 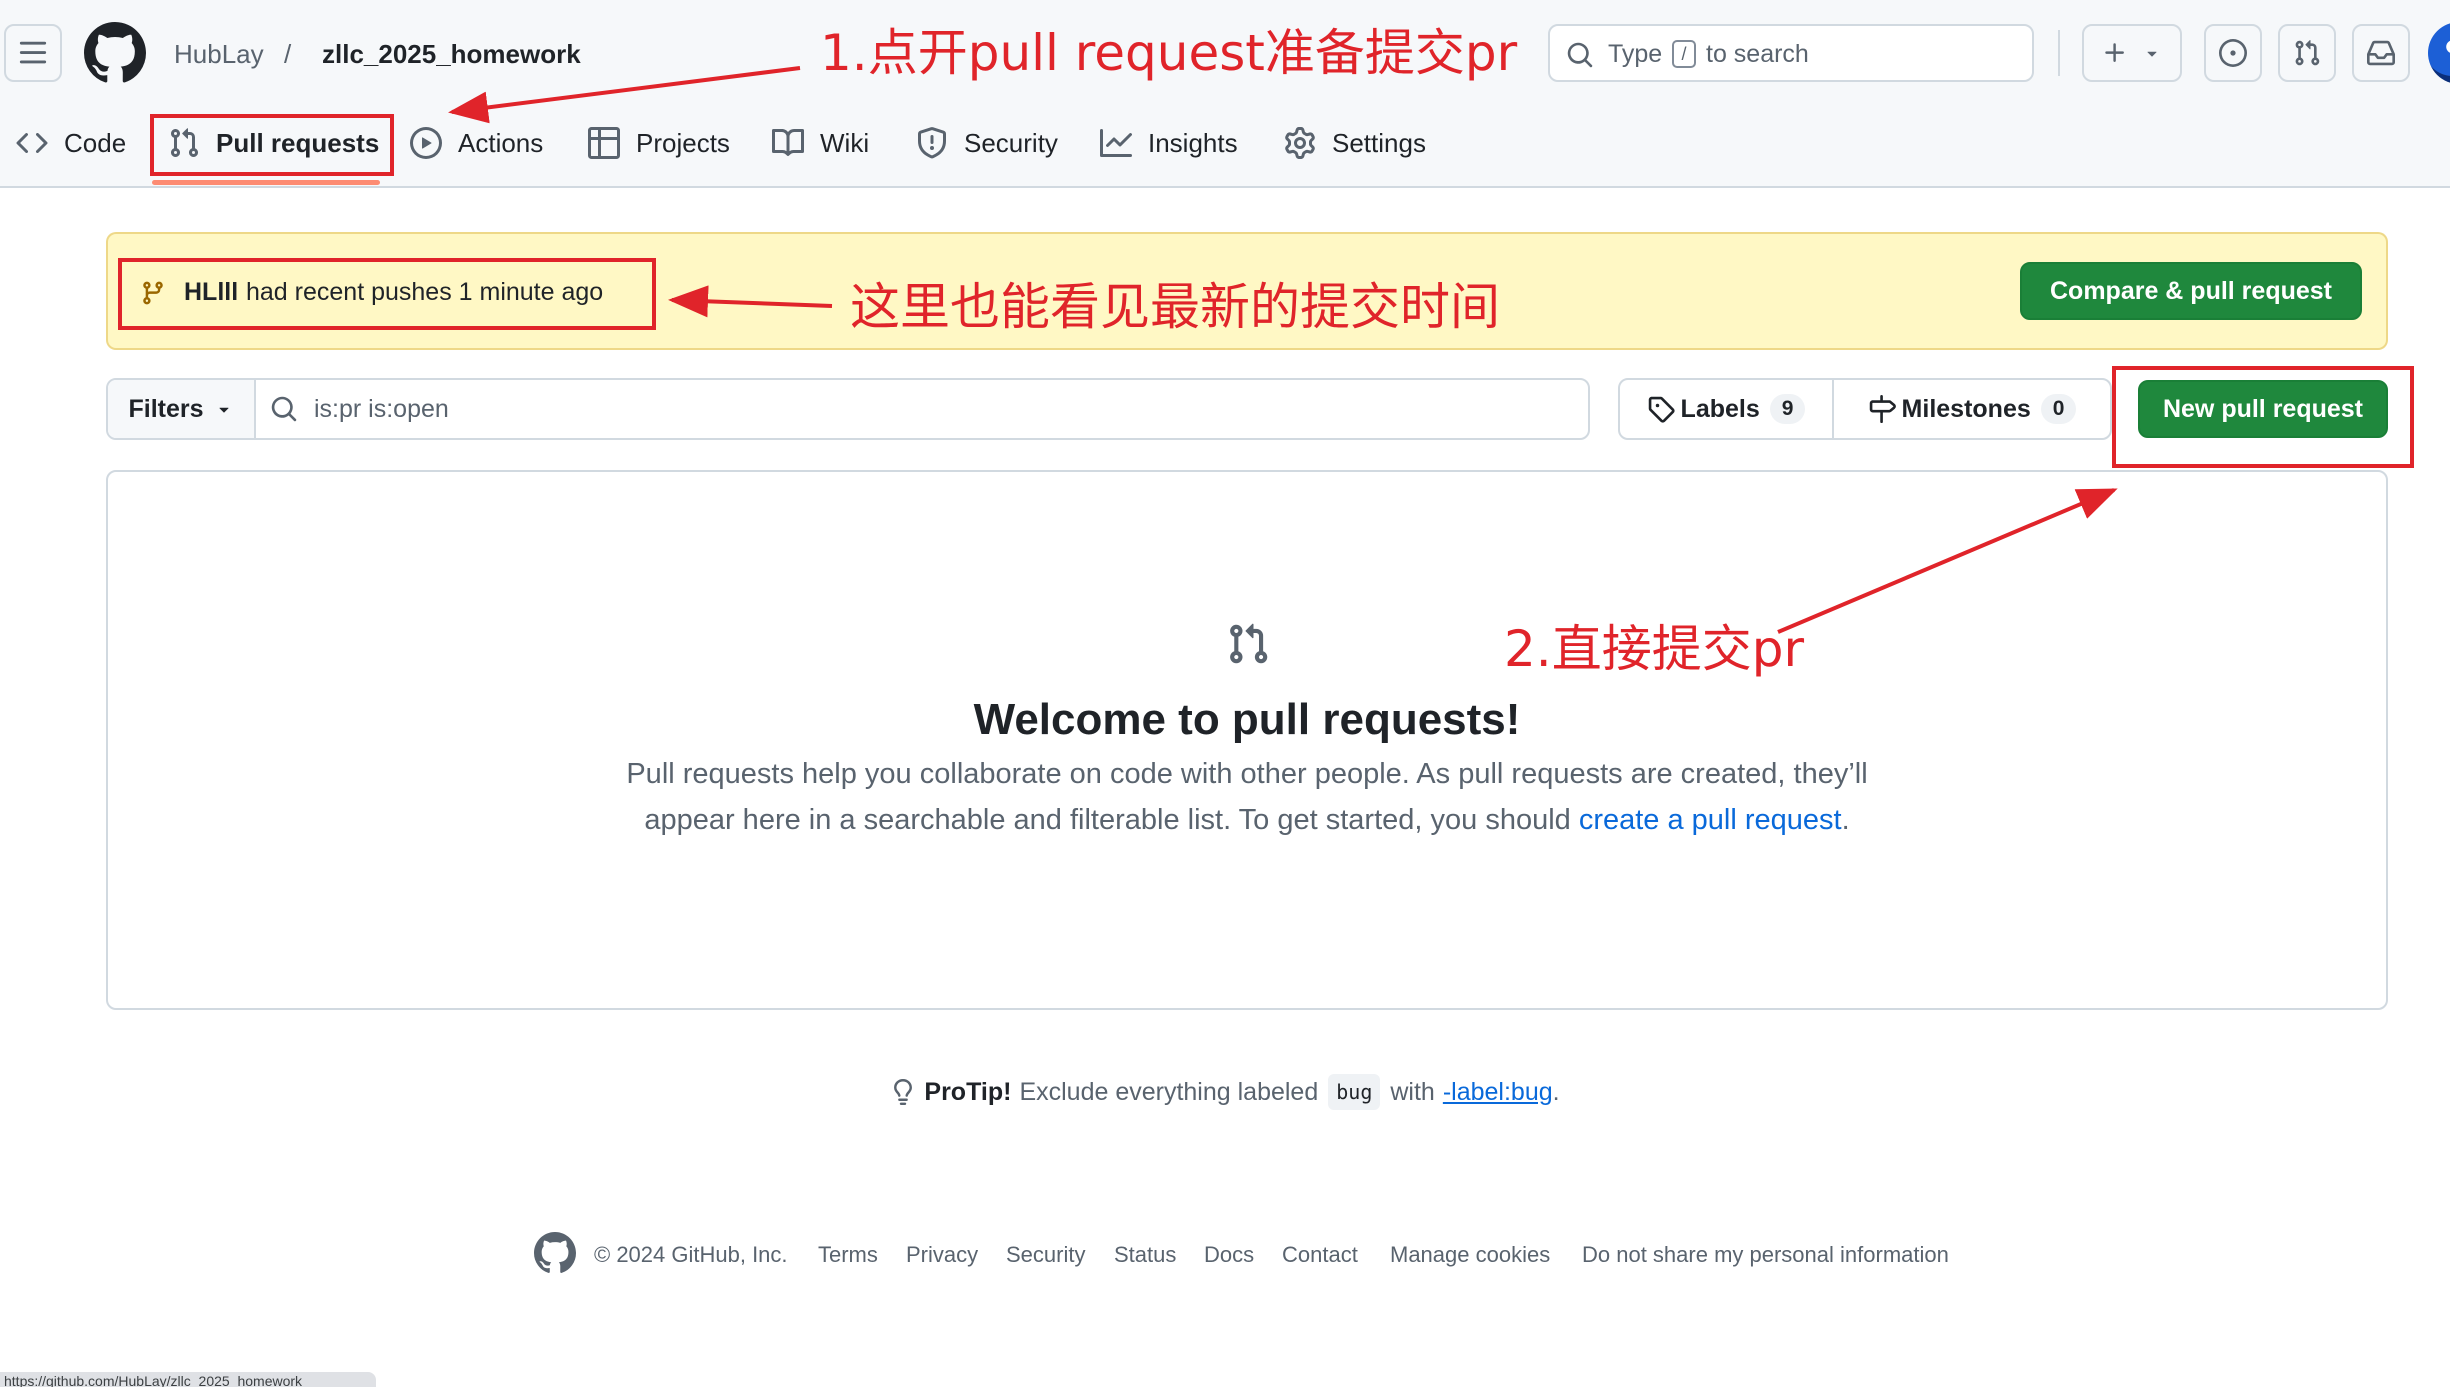 What do you see at coordinates (624, 95) in the screenshot?
I see `arrow-to-pull-requests-tab` at bounding box center [624, 95].